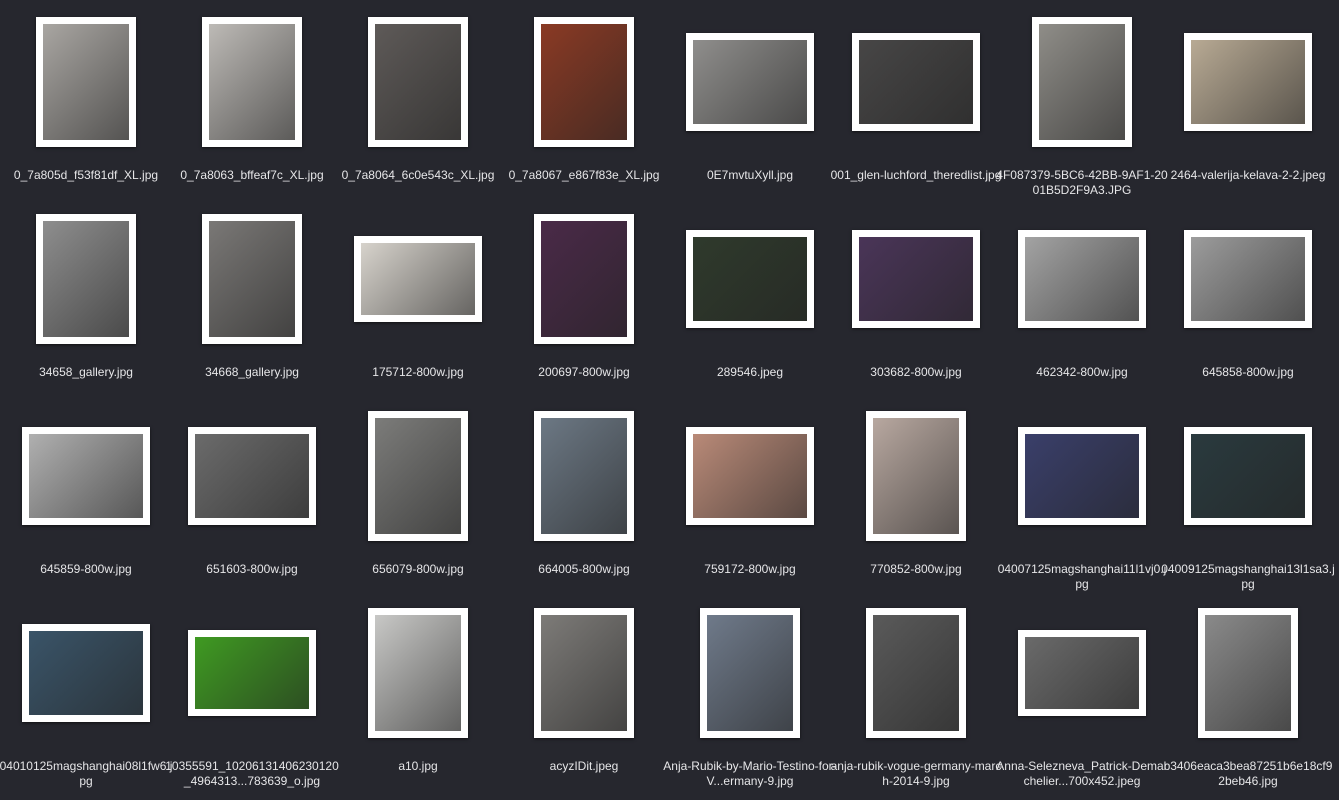 Image resolution: width=1339 pixels, height=800 pixels. I want to click on file-item: 04010125magshanghai08l1fw6.jpg, so click(86, 698).